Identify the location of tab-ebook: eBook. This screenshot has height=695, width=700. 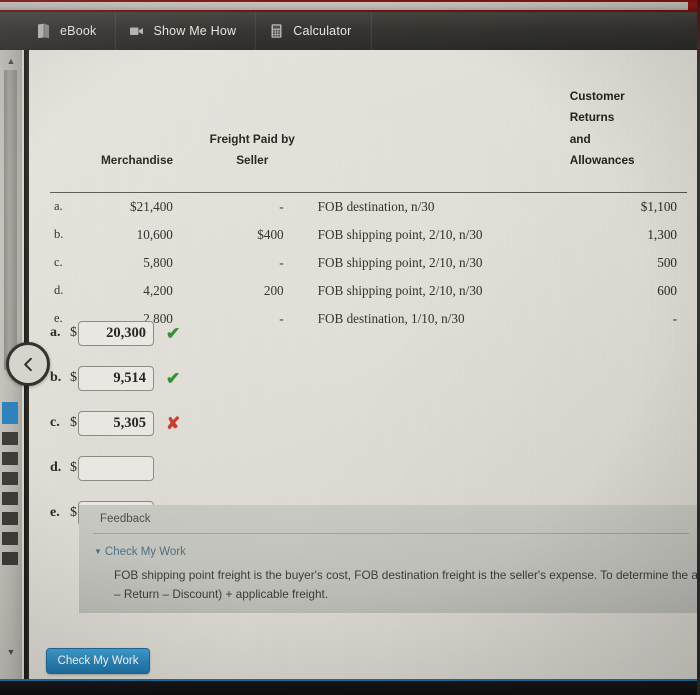
(69, 31).